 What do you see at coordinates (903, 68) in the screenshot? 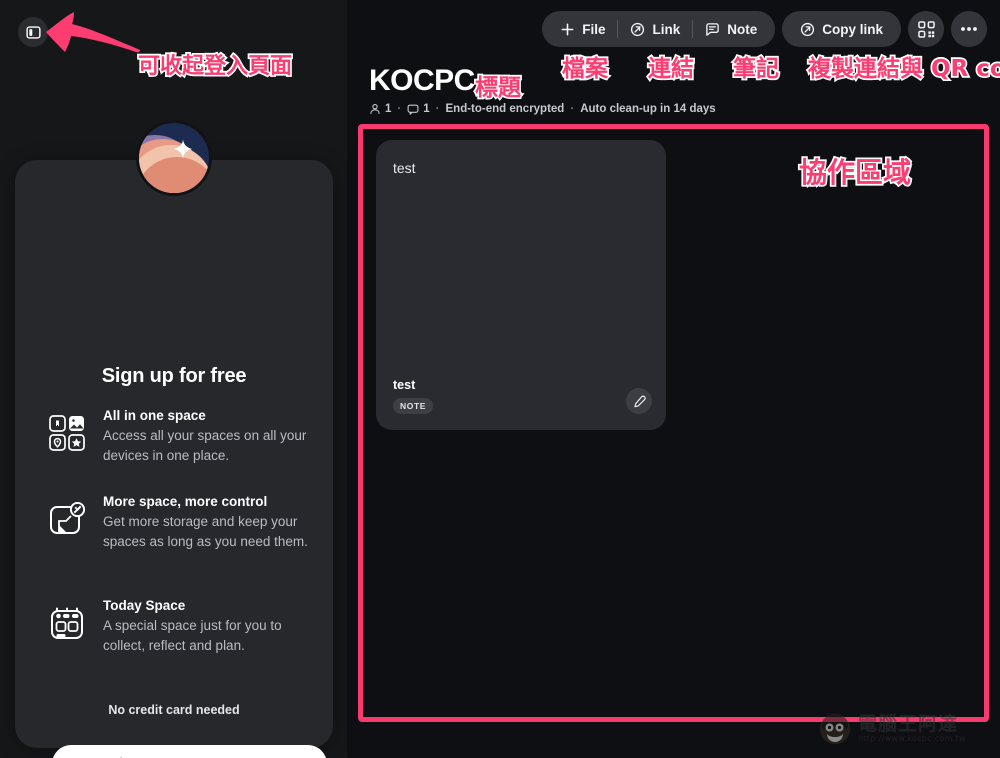
I see `annotation-copy-link-qr: 複製連結與 QR code` at bounding box center [903, 68].